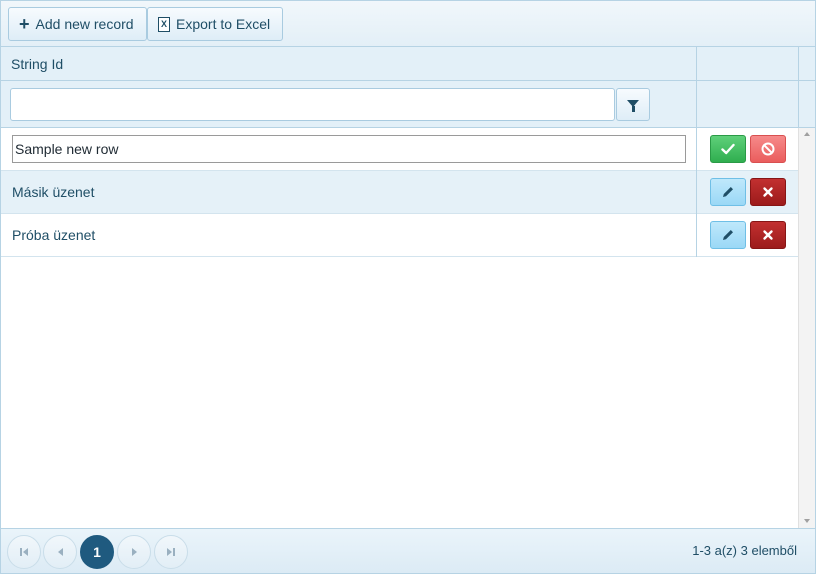 The height and width of the screenshot is (574, 817). I want to click on first-page-button, so click(24, 552).